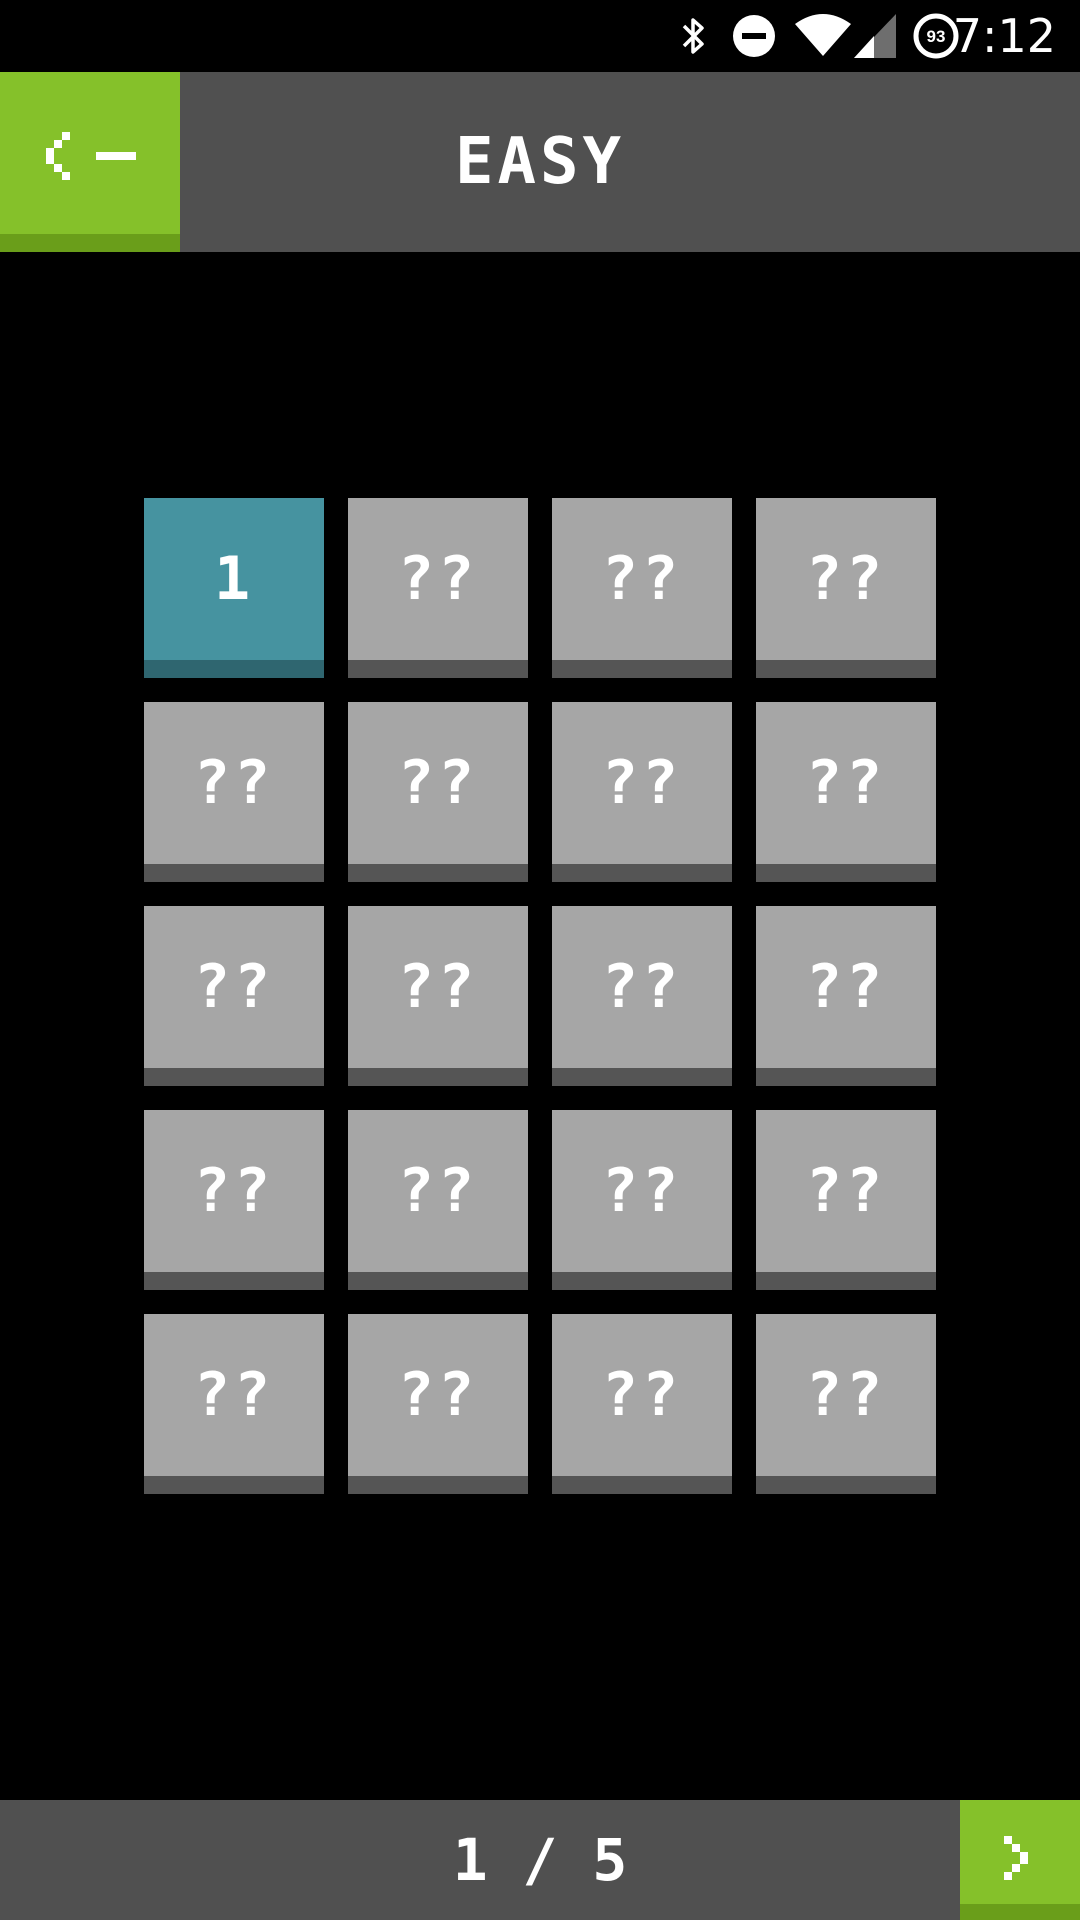 Image resolution: width=1080 pixels, height=1920 pixels. I want to click on do-not-disturb-icon, so click(754, 36).